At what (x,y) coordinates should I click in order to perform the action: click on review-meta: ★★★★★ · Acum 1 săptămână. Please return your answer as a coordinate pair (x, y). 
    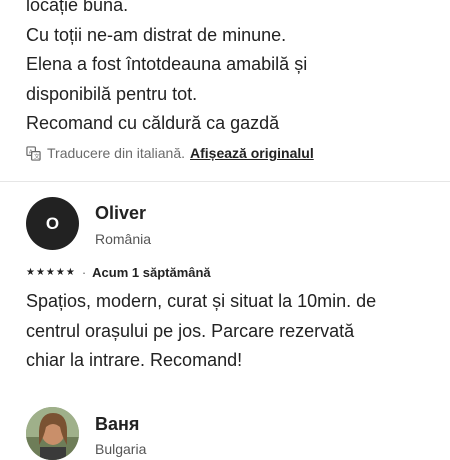
    Looking at the image, I should click on (118, 272).